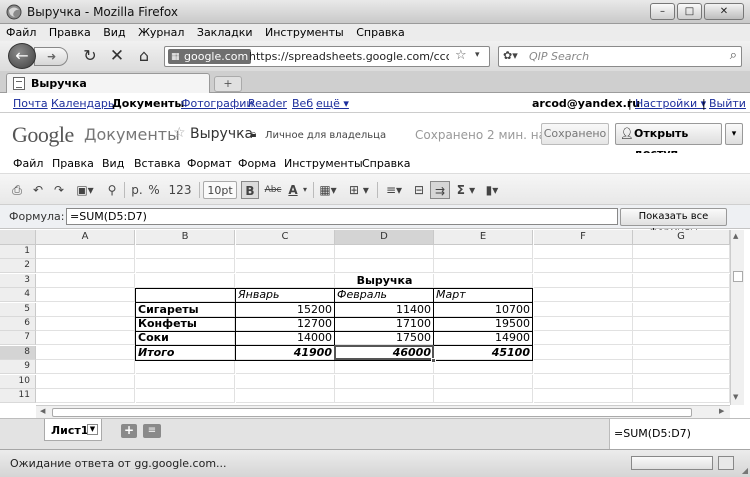 This screenshot has width=750, height=477. Describe the element at coordinates (38, 190) in the screenshot. I see `undo-icon: ↶` at that location.